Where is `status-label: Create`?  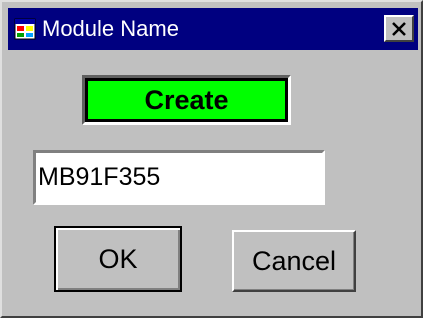
status-label: Create is located at coordinates (186, 100).